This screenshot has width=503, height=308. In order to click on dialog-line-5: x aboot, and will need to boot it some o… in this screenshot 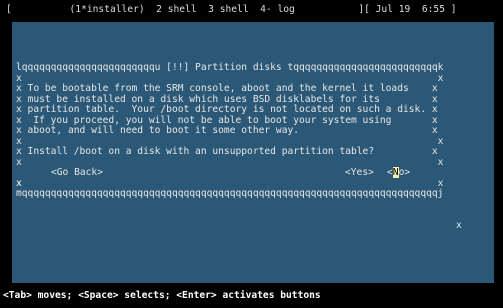, I will do `click(227, 130)`.